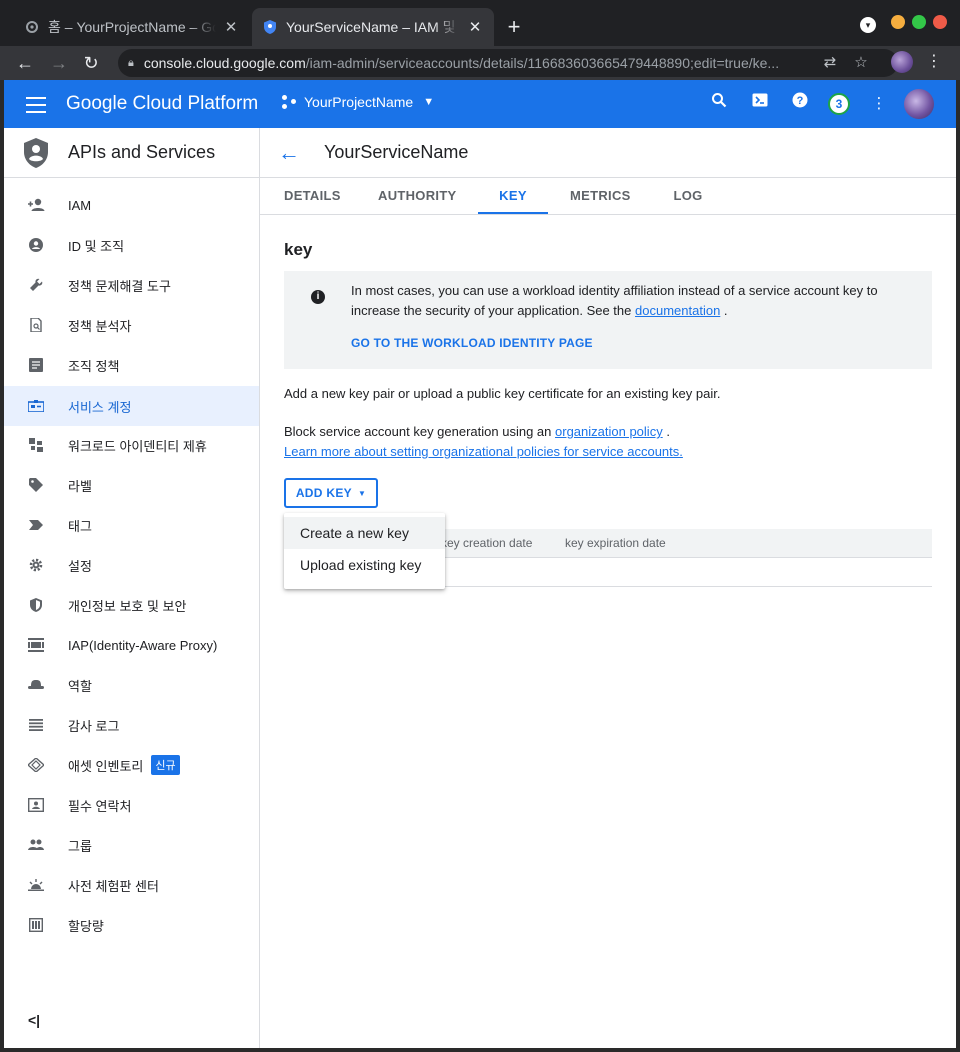 This screenshot has height=1052, width=960. Describe the element at coordinates (34, 1020) in the screenshot. I see `collapse-sidebar-icon: <|` at that location.